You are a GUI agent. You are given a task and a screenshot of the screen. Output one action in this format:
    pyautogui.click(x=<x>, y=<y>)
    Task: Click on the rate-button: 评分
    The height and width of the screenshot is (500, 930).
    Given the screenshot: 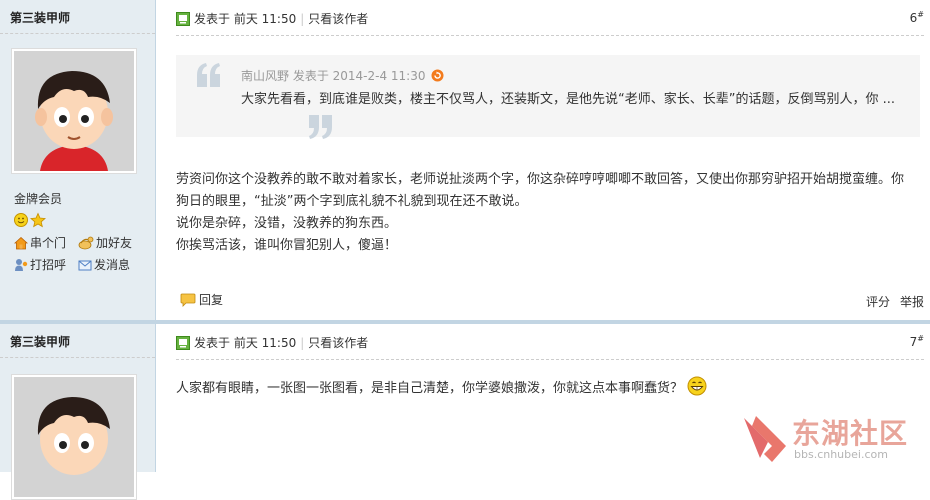 What is the action you would take?
    pyautogui.click(x=878, y=301)
    